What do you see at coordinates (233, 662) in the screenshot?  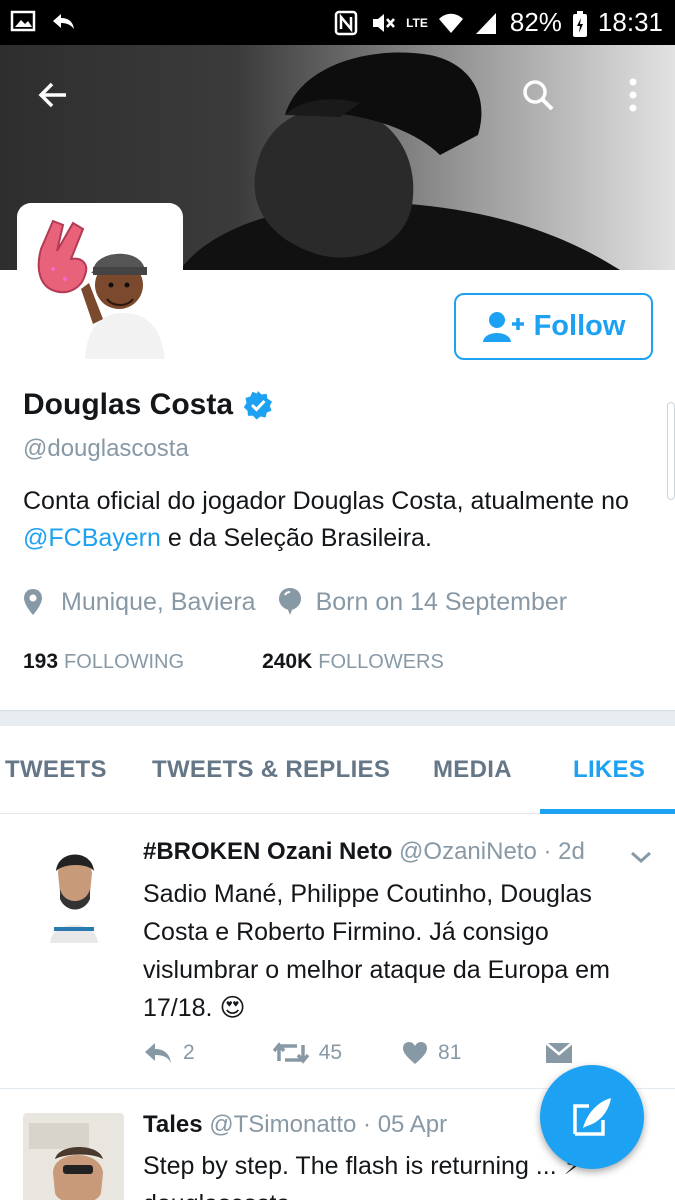 I see `profile-stats: 193 FOLLOWING 240K FOLLOWERS` at bounding box center [233, 662].